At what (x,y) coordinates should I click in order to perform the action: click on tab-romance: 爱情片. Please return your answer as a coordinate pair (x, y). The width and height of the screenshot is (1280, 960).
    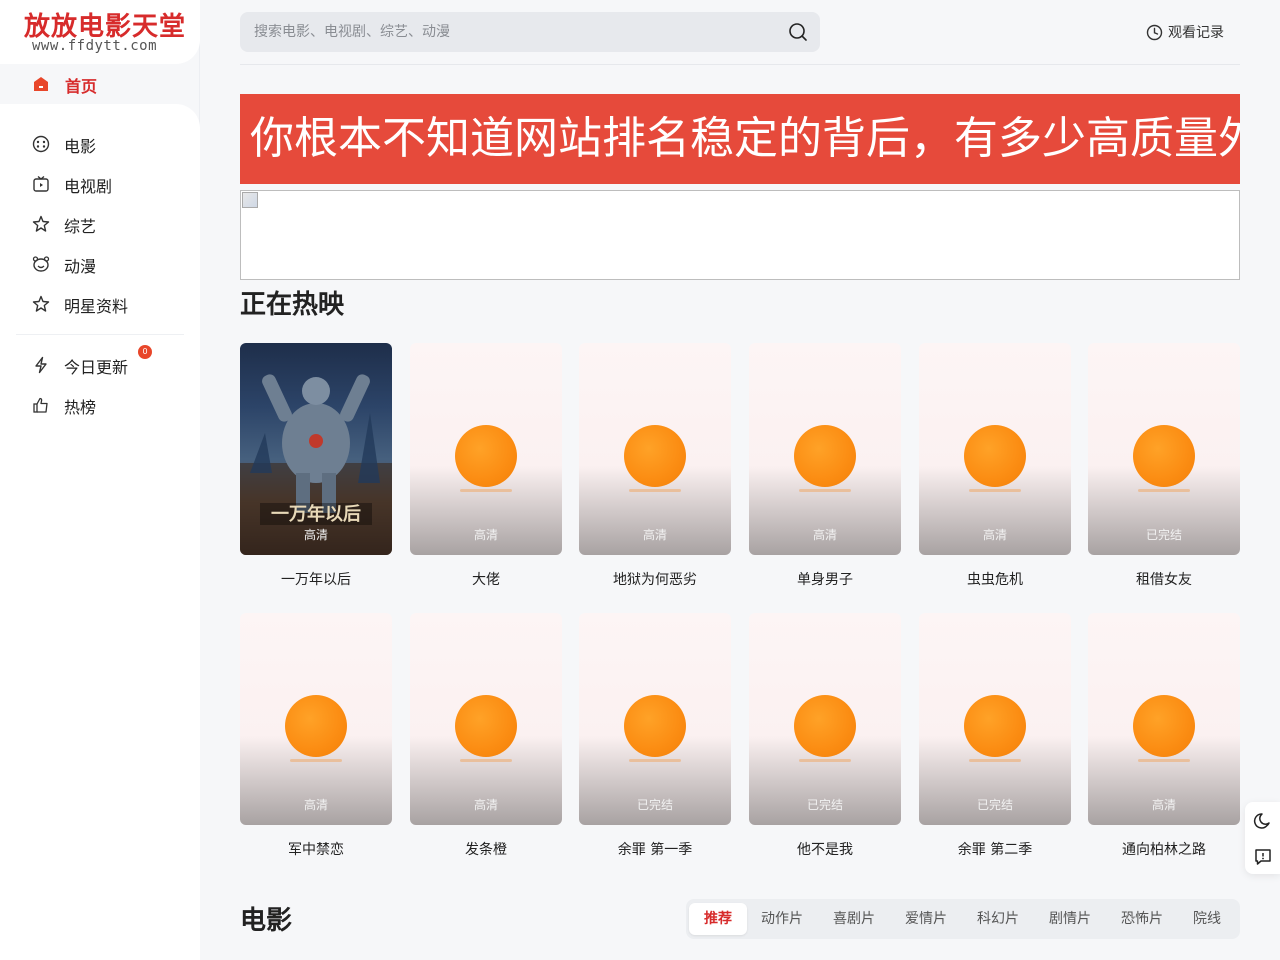
    Looking at the image, I should click on (926, 919).